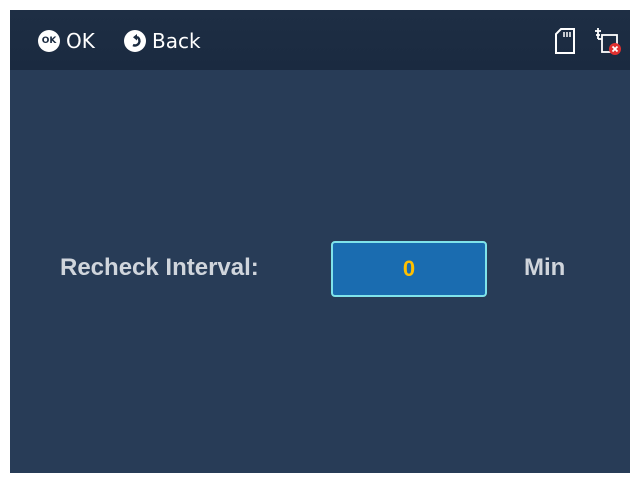 The image size is (639, 483). Describe the element at coordinates (545, 267) in the screenshot. I see `unit-label: Min` at that location.